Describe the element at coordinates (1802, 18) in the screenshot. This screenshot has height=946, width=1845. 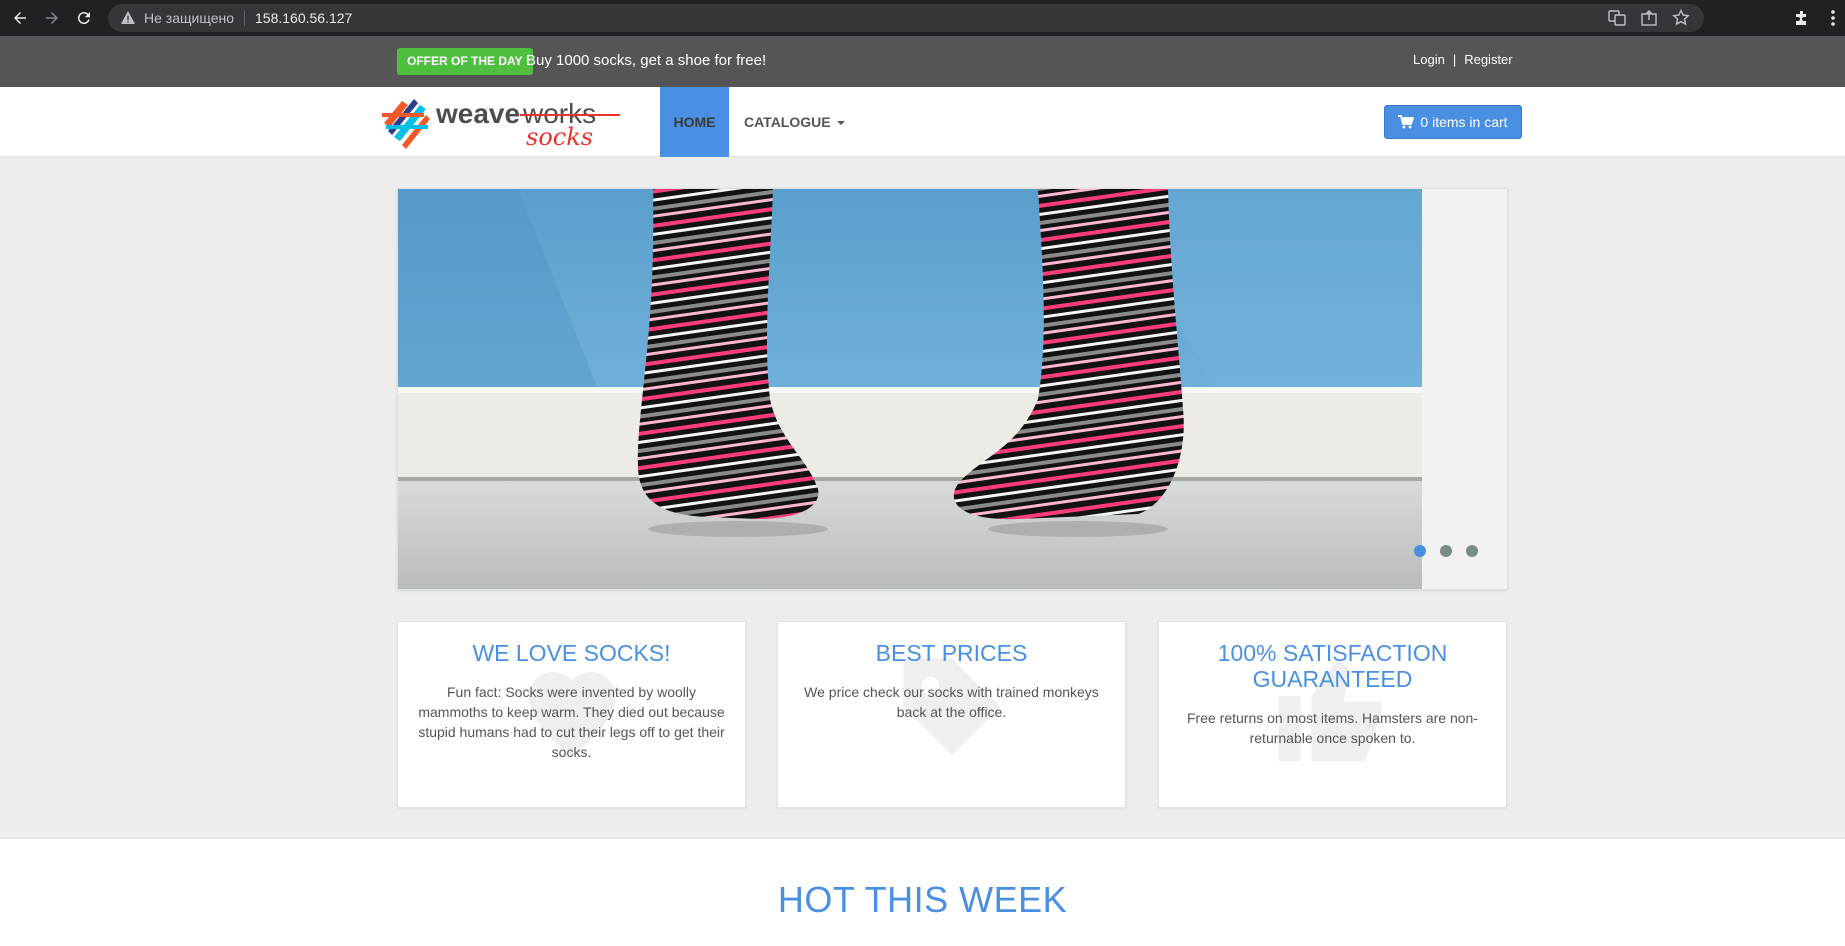
I see `extensions-icon` at that location.